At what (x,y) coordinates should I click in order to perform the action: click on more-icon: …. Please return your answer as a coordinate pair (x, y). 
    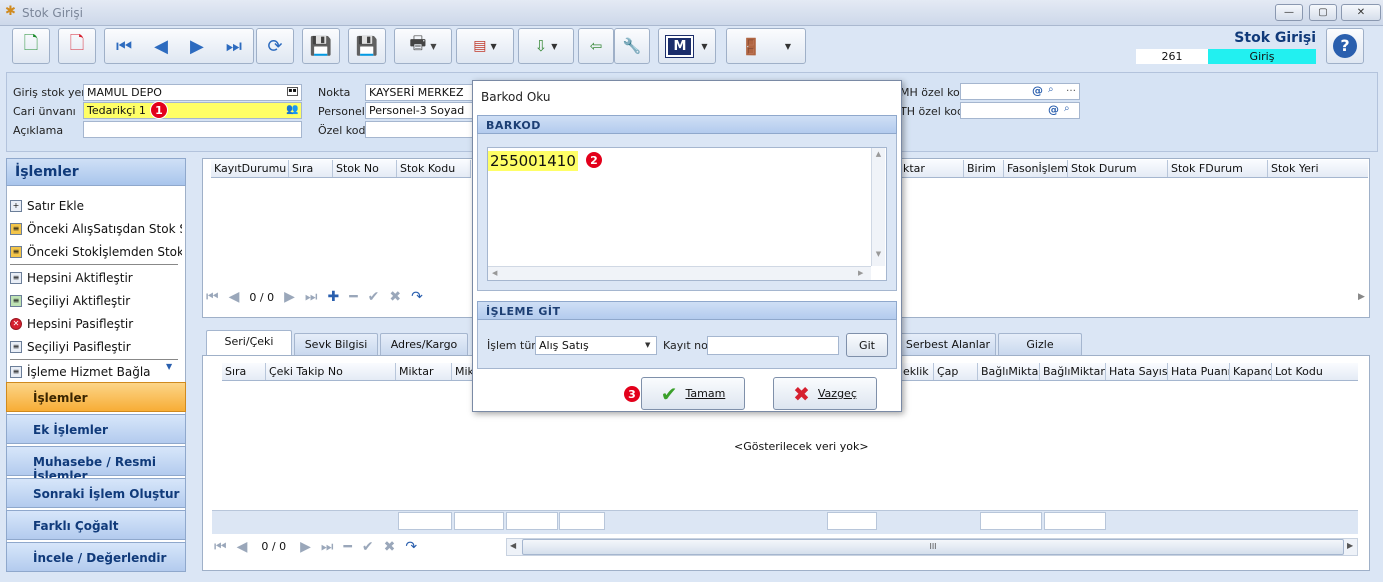
    Looking at the image, I should click on (1071, 88).